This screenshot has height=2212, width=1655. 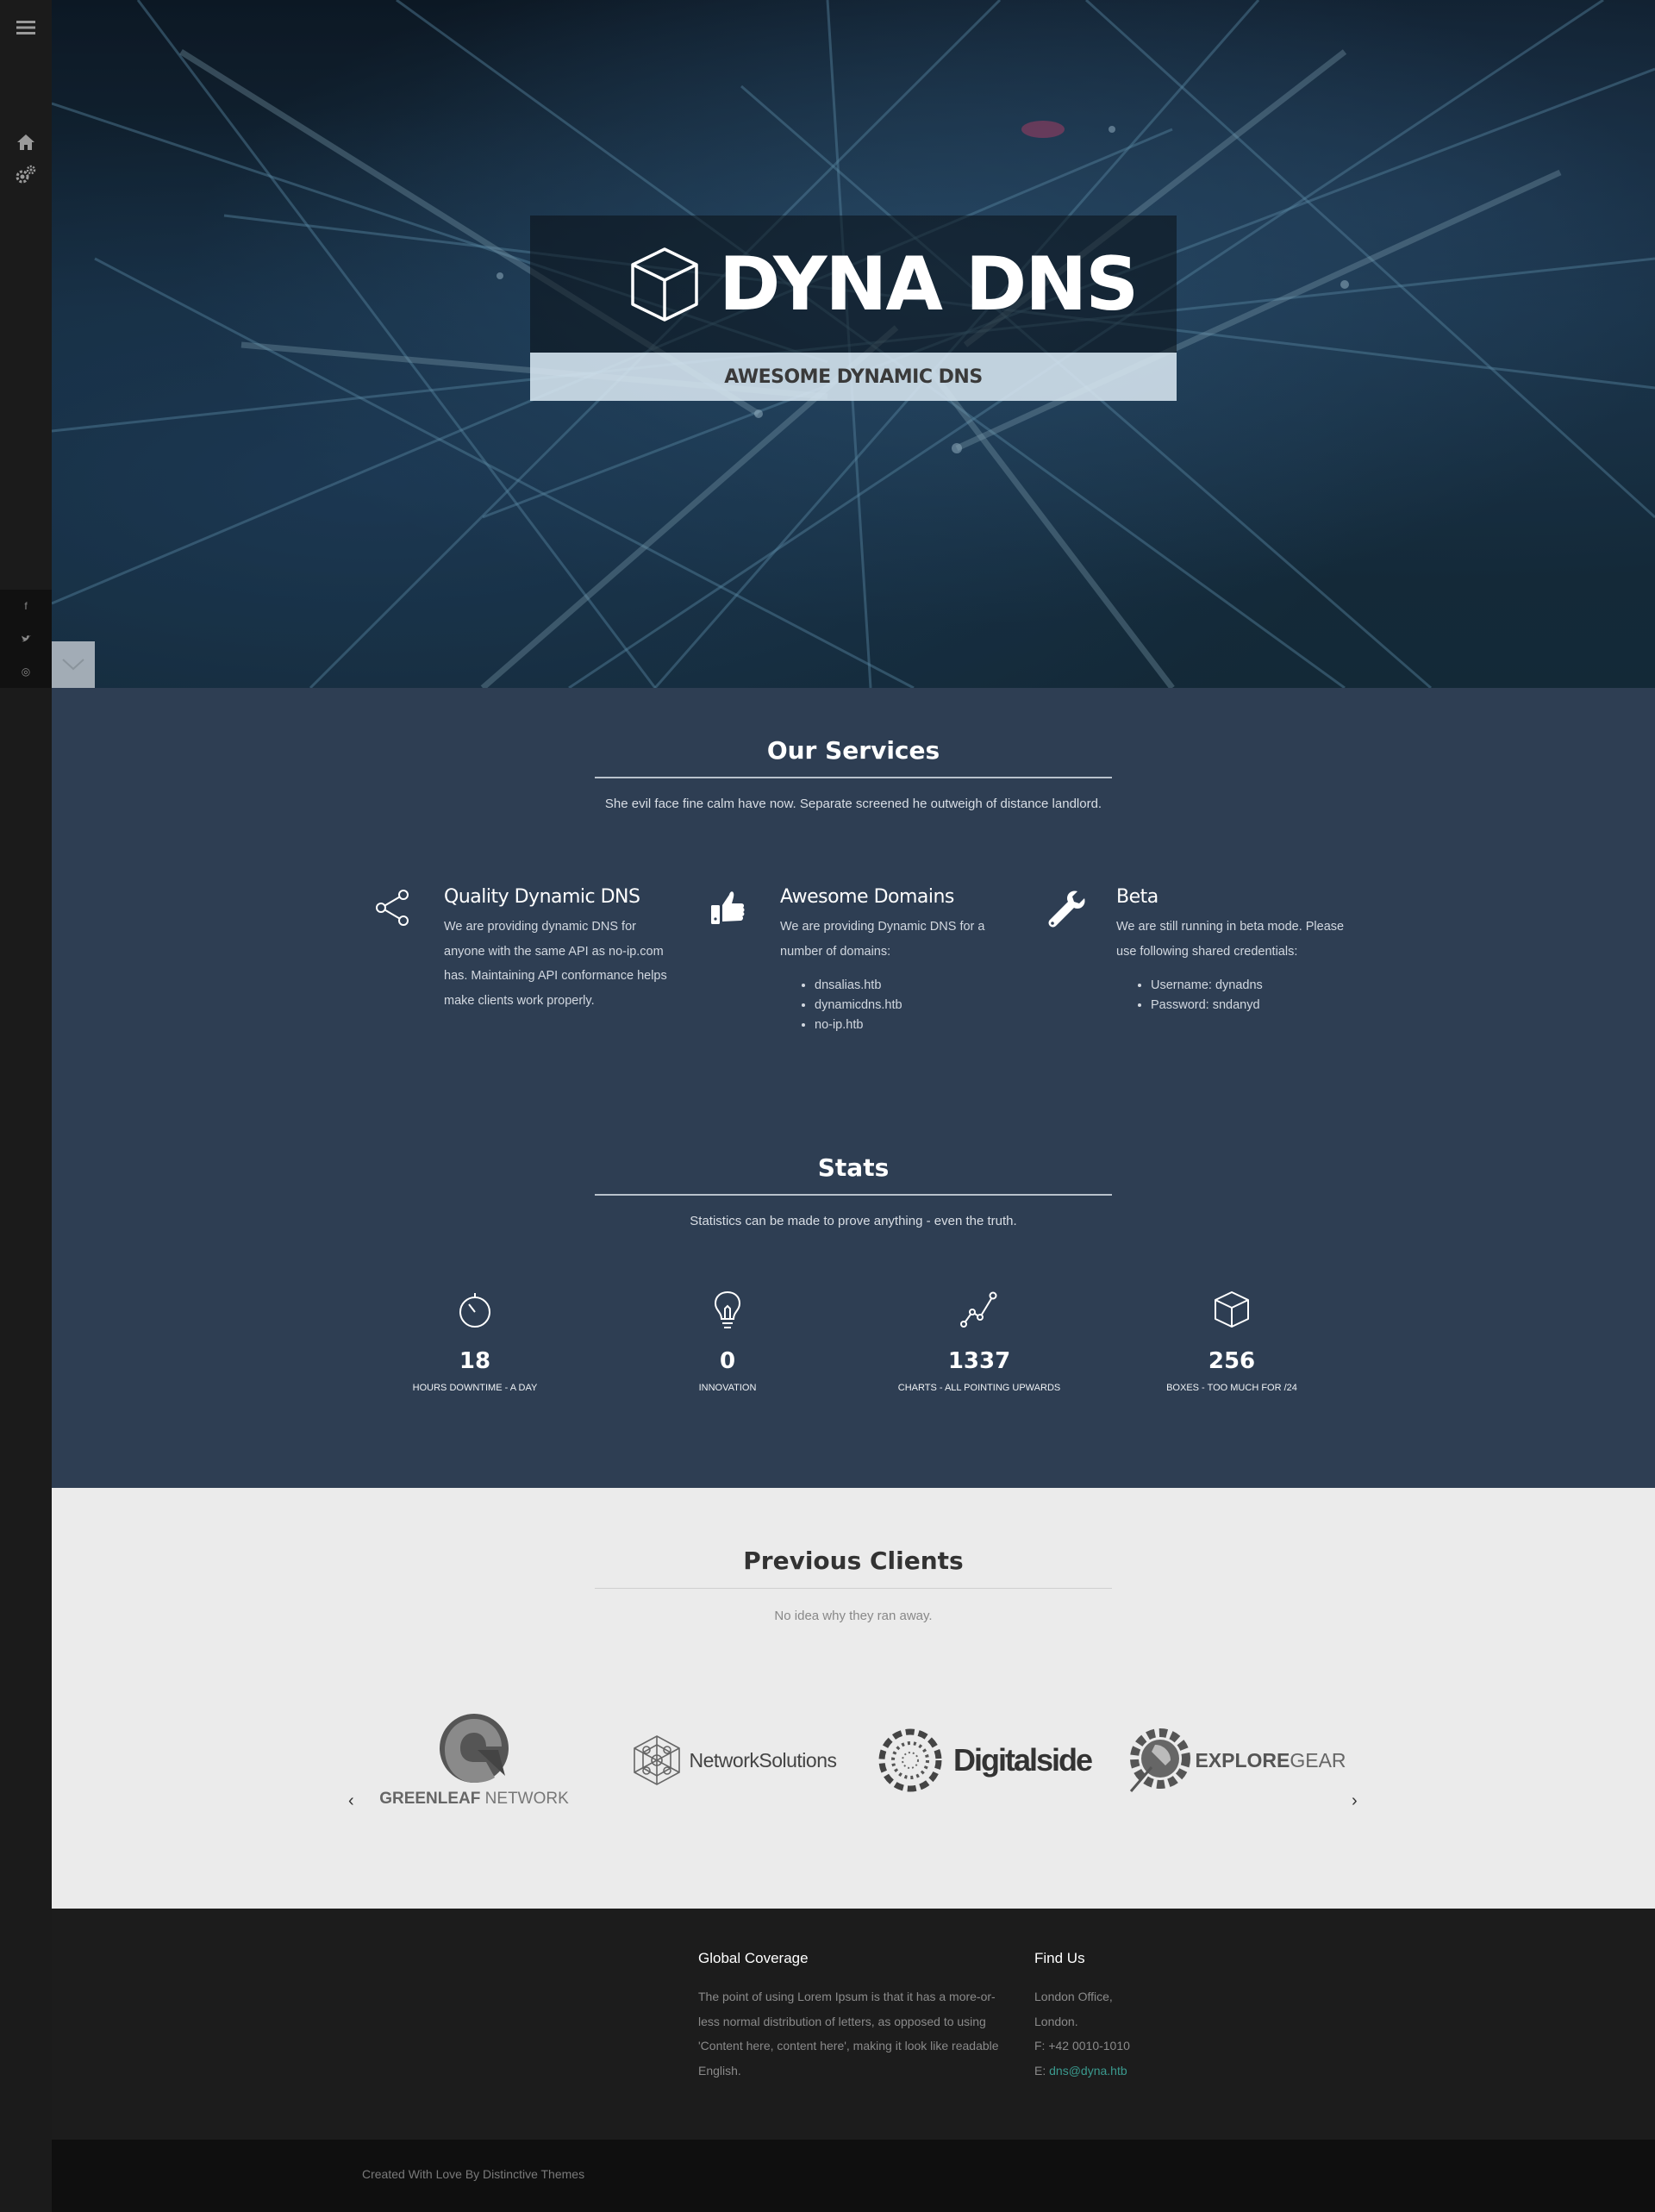 I want to click on footer-coverage-title: Global Coverage, so click(x=753, y=1958).